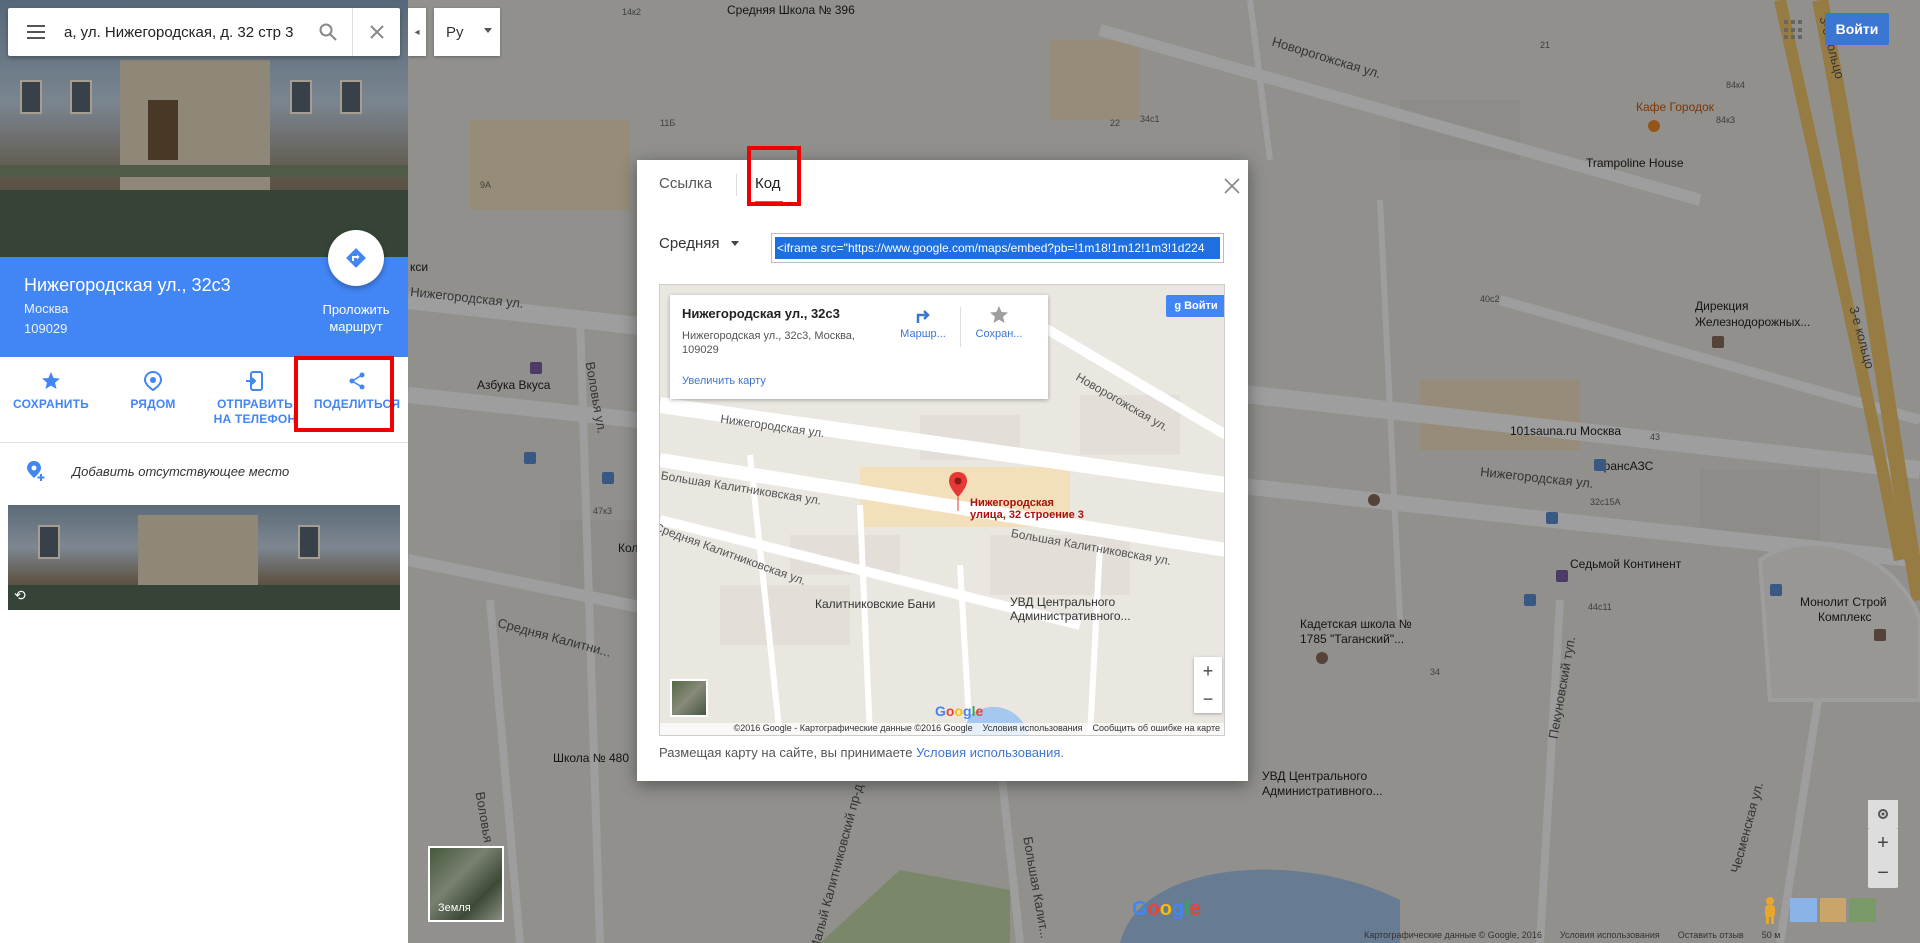  What do you see at coordinates (1803, 910) in the screenshot?
I see `transit-layer-icon` at bounding box center [1803, 910].